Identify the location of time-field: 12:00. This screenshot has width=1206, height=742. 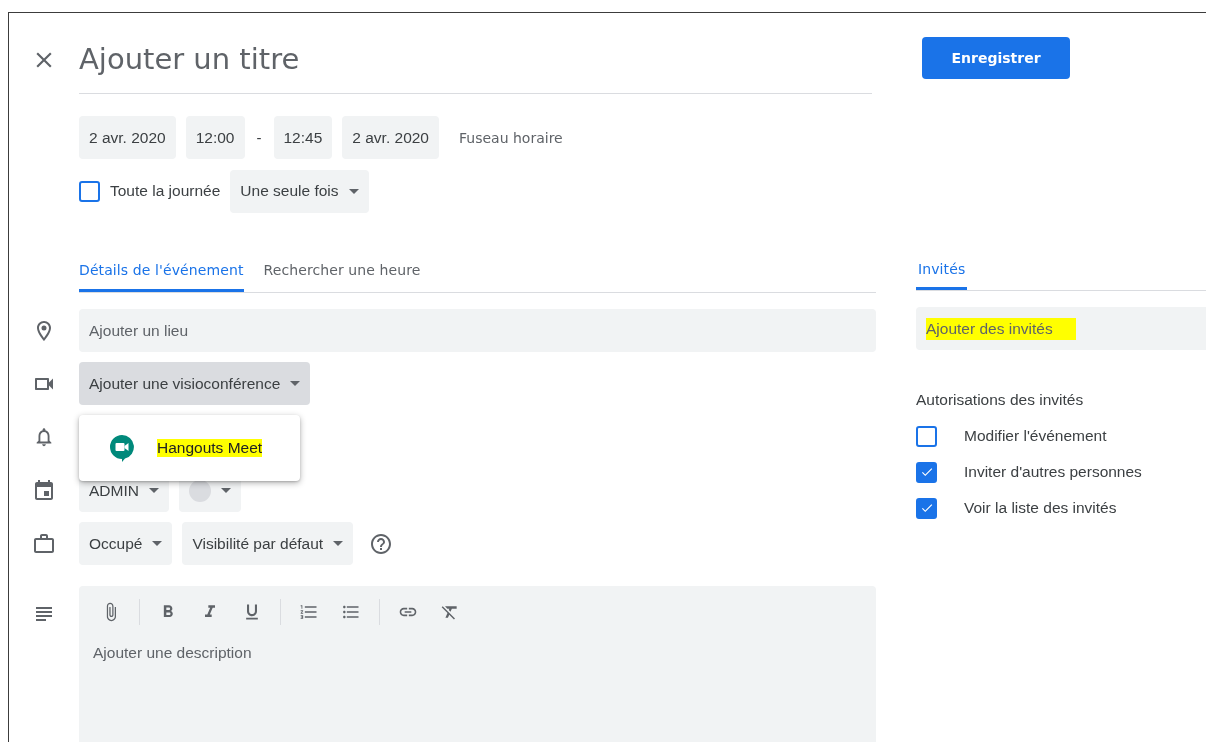
(215, 138).